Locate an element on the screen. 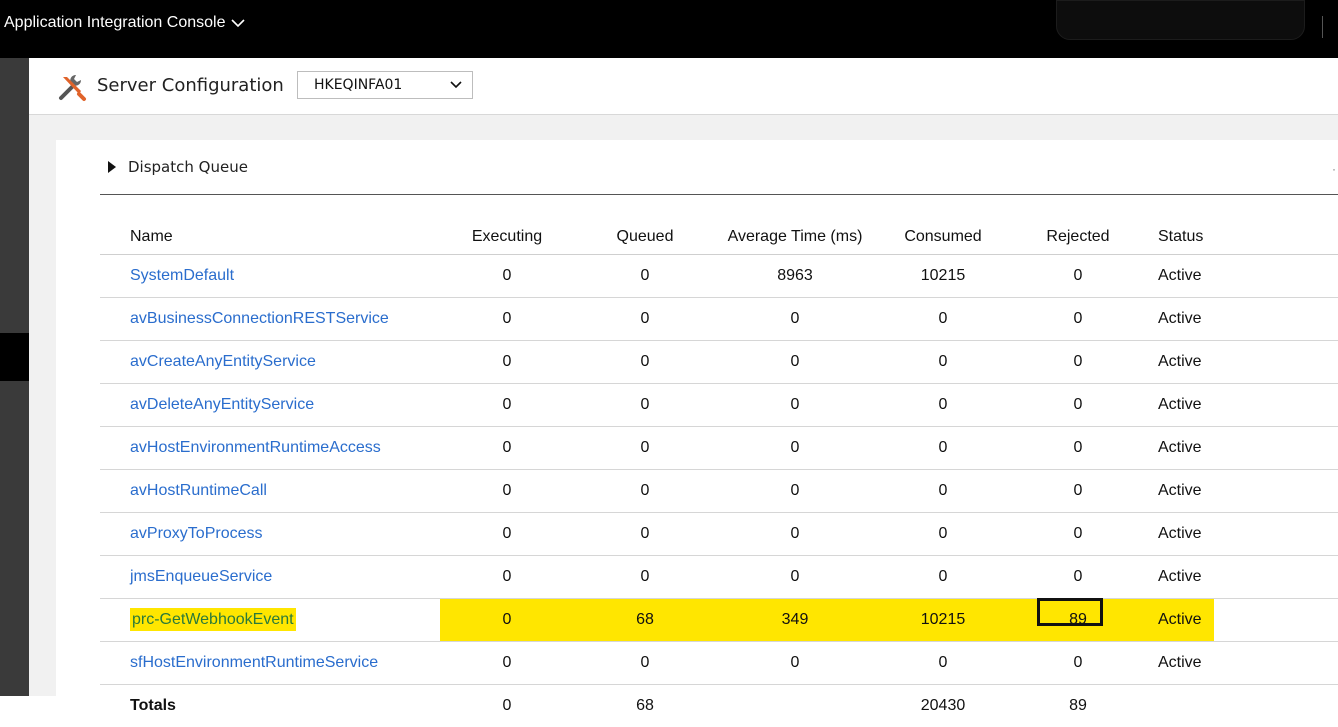 This screenshot has height=727, width=1338. cell-rejected: 89 is located at coordinates (1078, 620).